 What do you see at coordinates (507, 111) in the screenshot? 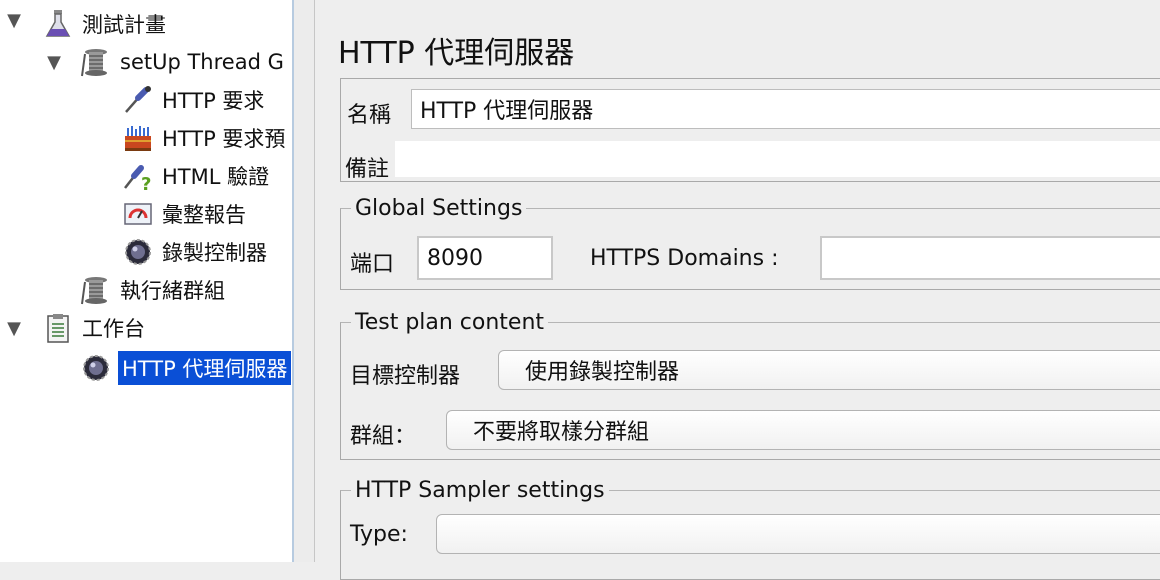
I see `name-value: HTTP 代理伺服器` at bounding box center [507, 111].